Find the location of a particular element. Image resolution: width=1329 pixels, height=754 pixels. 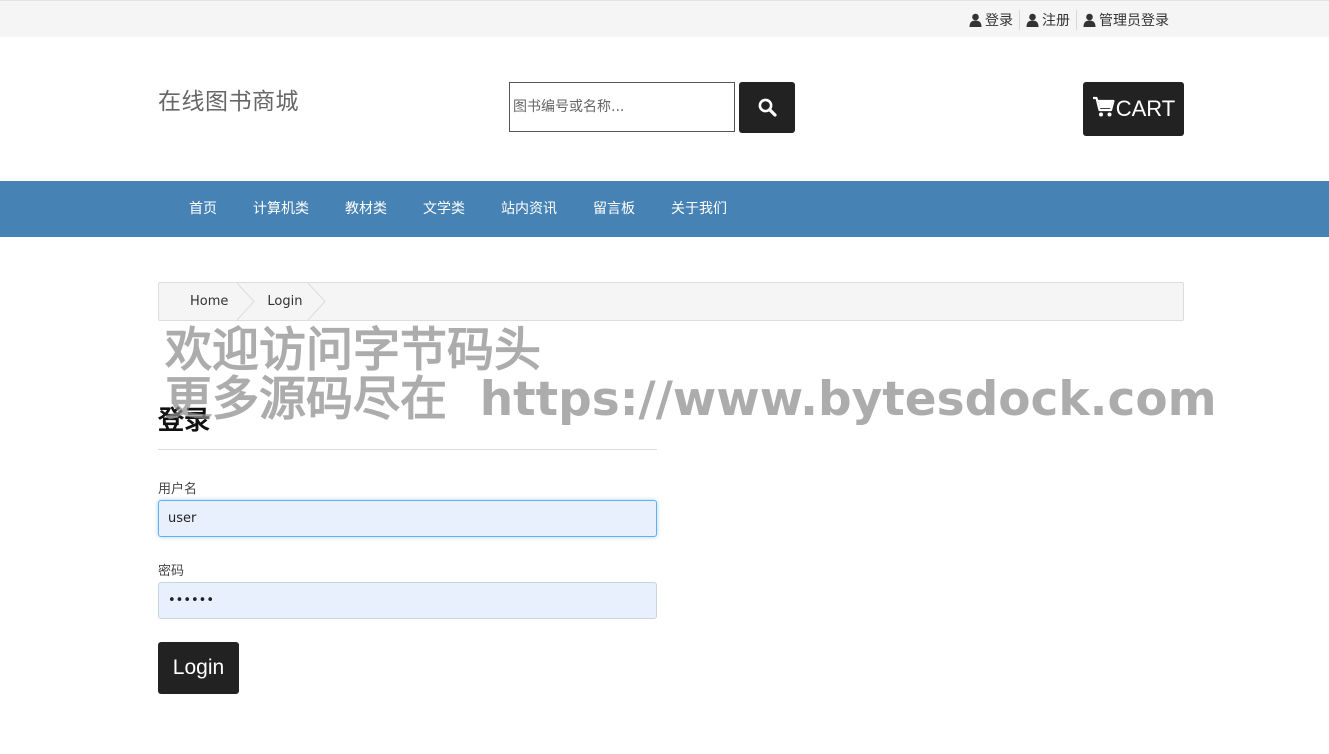

breadcrumb-home-label: Home is located at coordinates (209, 301).